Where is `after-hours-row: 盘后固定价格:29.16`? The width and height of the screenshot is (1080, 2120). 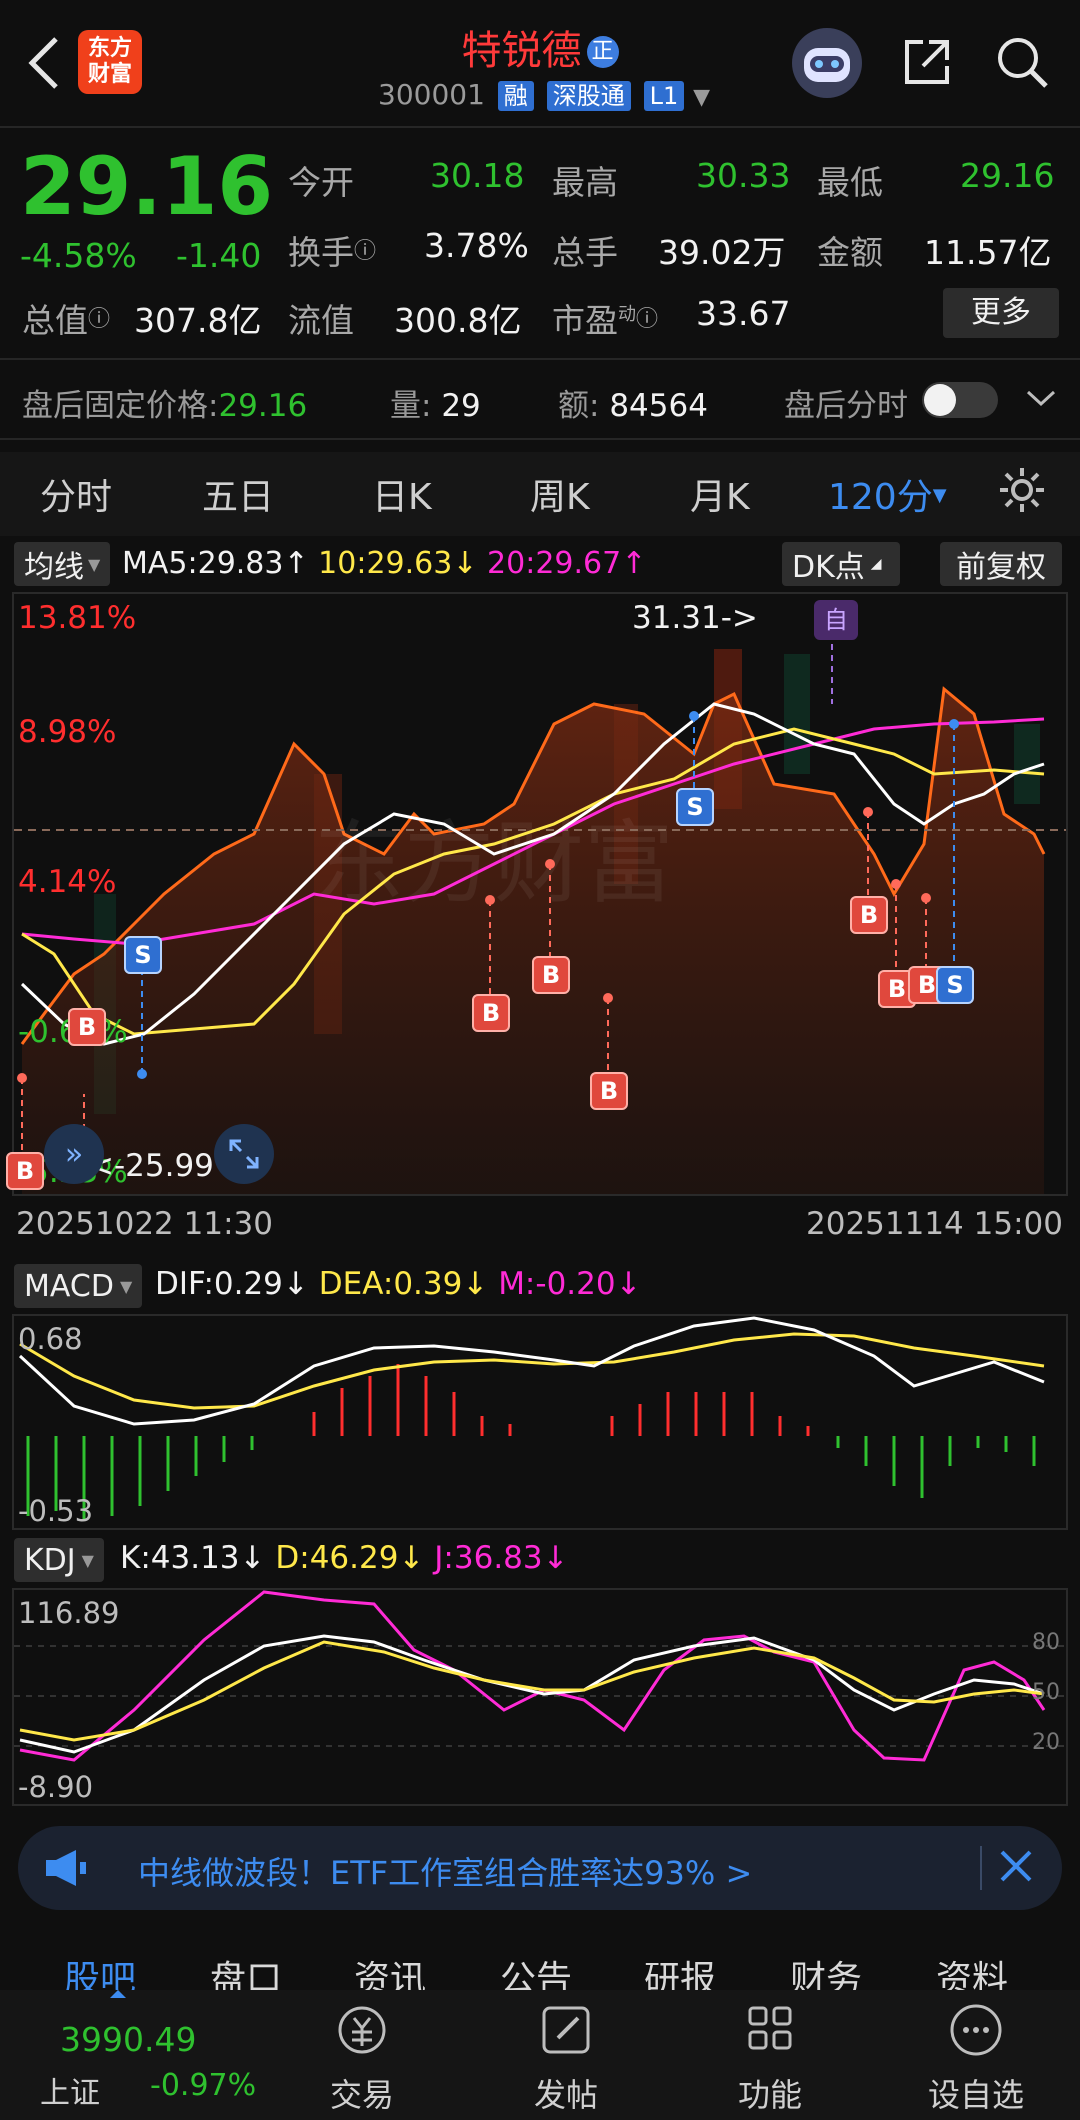 after-hours-row: 盘后固定价格:29.16 is located at coordinates (164, 402).